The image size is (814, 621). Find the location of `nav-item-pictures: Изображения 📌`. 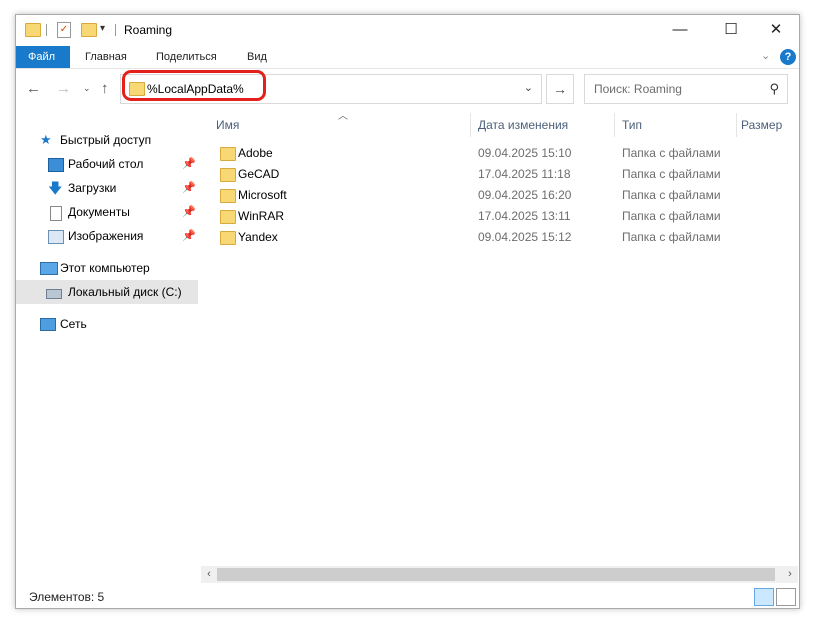

nav-item-pictures: Изображения 📌 is located at coordinates (107, 236).